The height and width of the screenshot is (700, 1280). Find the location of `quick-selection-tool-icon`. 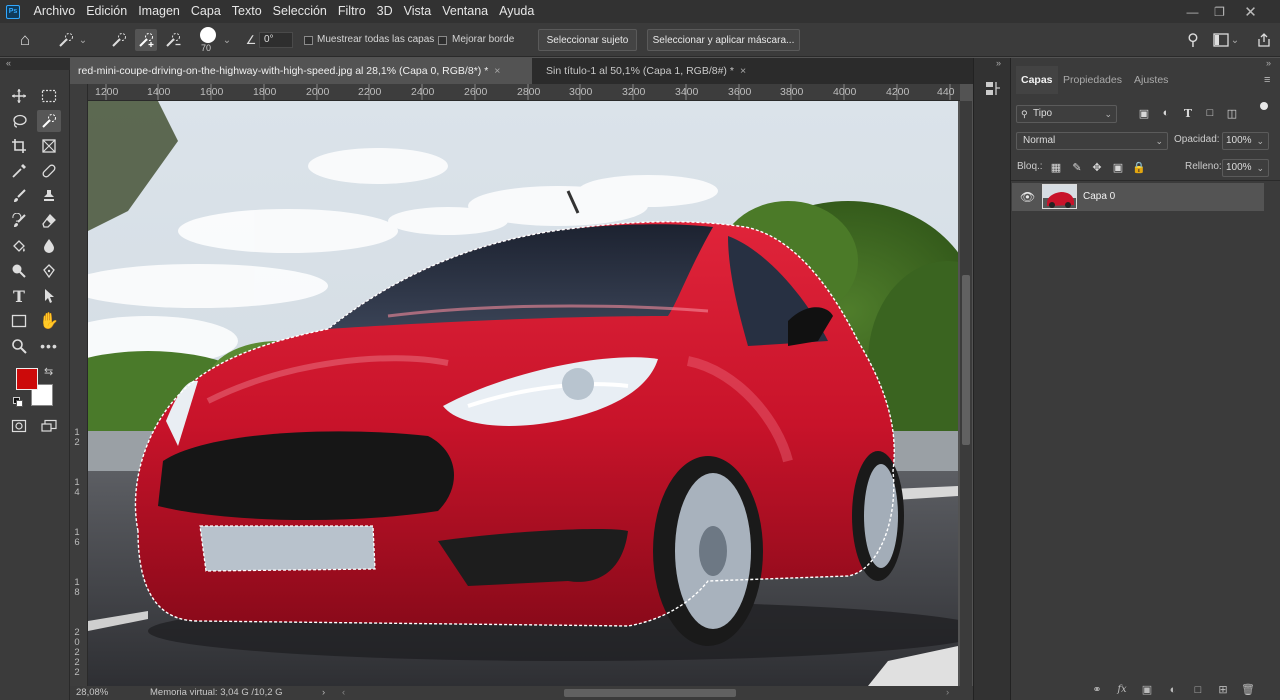

quick-selection-tool-icon is located at coordinates (49, 121).